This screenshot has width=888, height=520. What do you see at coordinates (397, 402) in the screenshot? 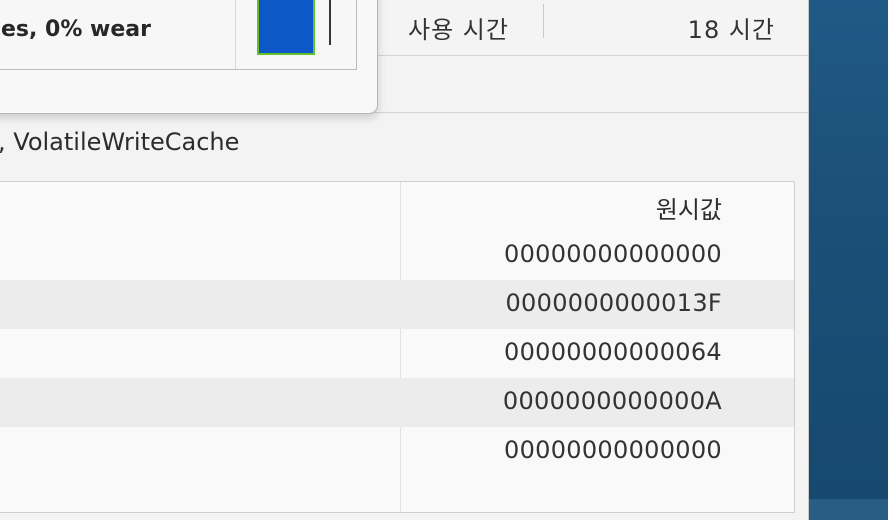
I see `table-row: 0000000000000A` at bounding box center [397, 402].